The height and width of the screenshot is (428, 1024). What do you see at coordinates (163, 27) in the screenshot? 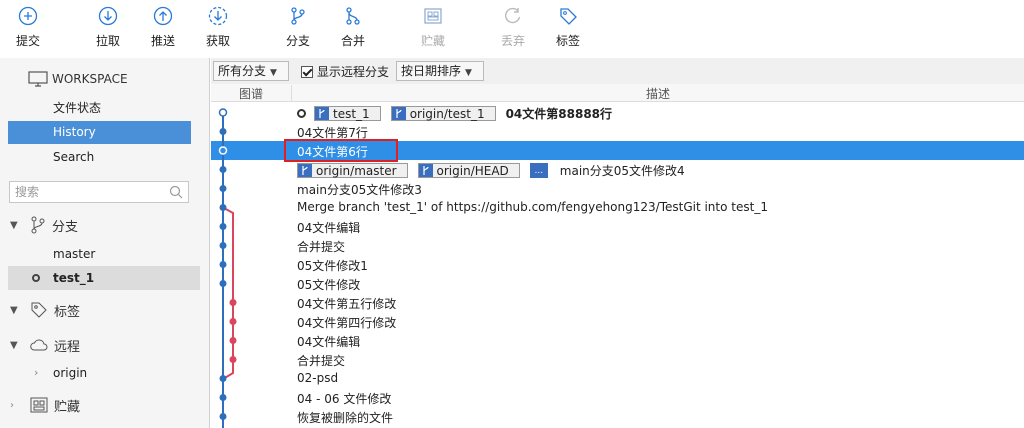
I see `push-button: 推送` at bounding box center [163, 27].